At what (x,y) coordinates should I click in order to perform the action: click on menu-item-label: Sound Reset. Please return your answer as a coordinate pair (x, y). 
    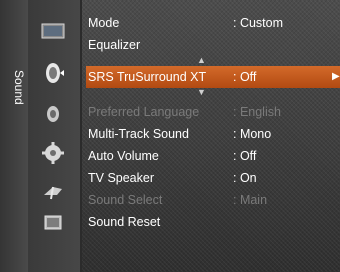
    Looking at the image, I should click on (124, 222).